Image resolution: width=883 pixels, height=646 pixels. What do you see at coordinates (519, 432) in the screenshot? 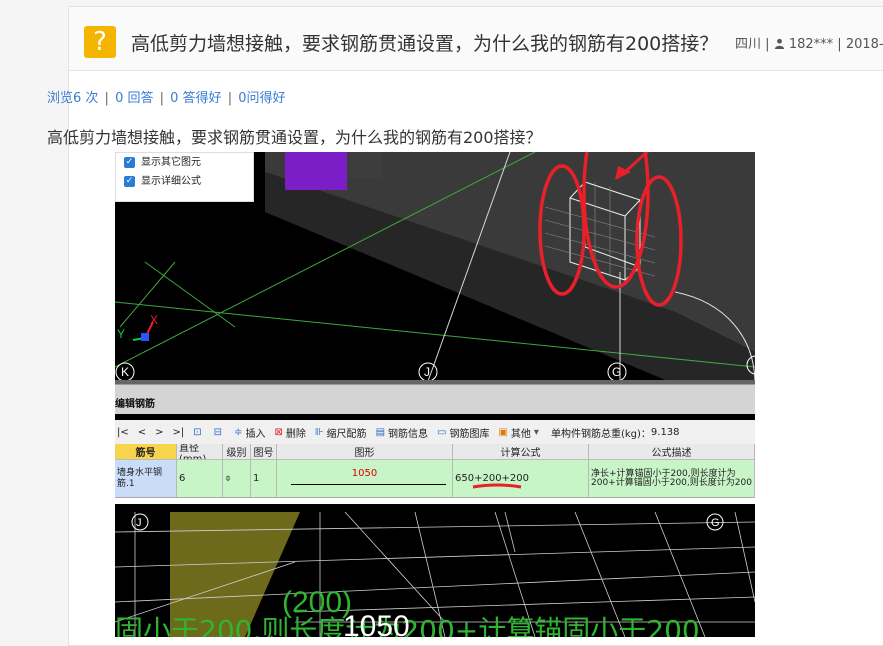
I see `other-menu-button: ▣ 其他 ▾` at bounding box center [519, 432].